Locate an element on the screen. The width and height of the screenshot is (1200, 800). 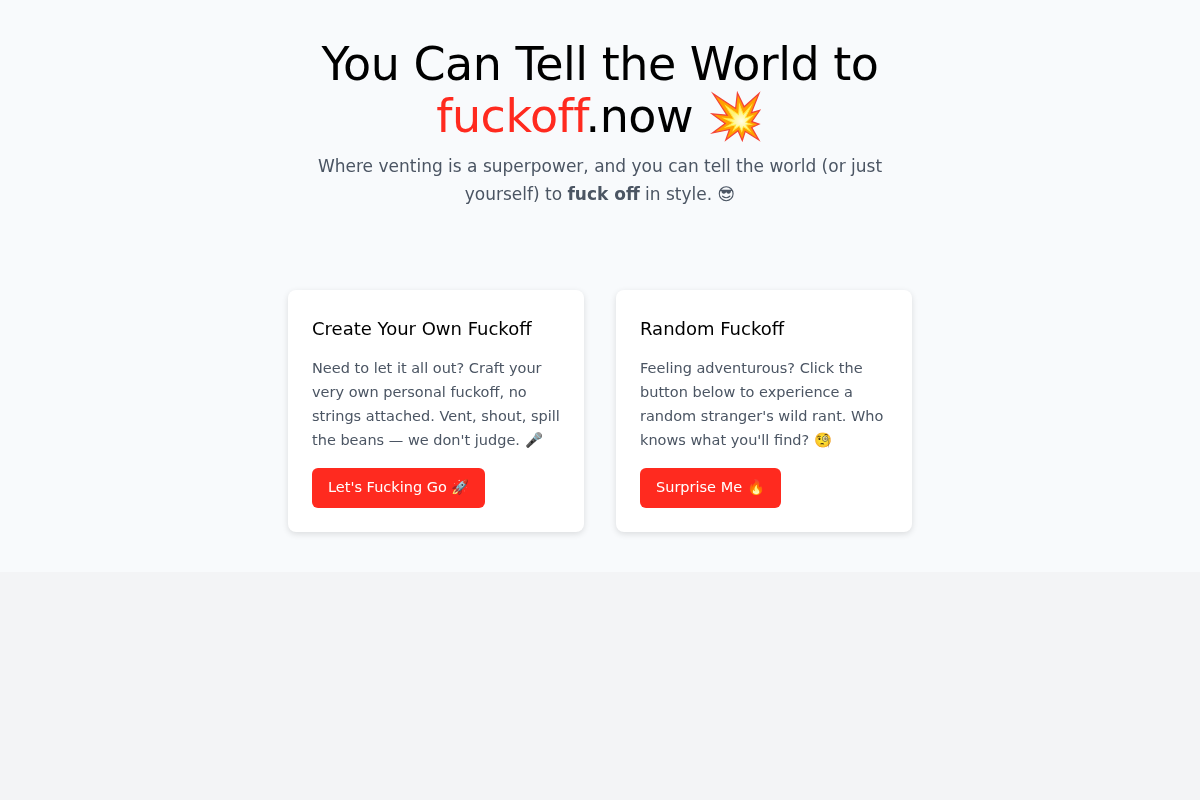
card-button: Let's Fucking Go 🚀 is located at coordinates (399, 488).